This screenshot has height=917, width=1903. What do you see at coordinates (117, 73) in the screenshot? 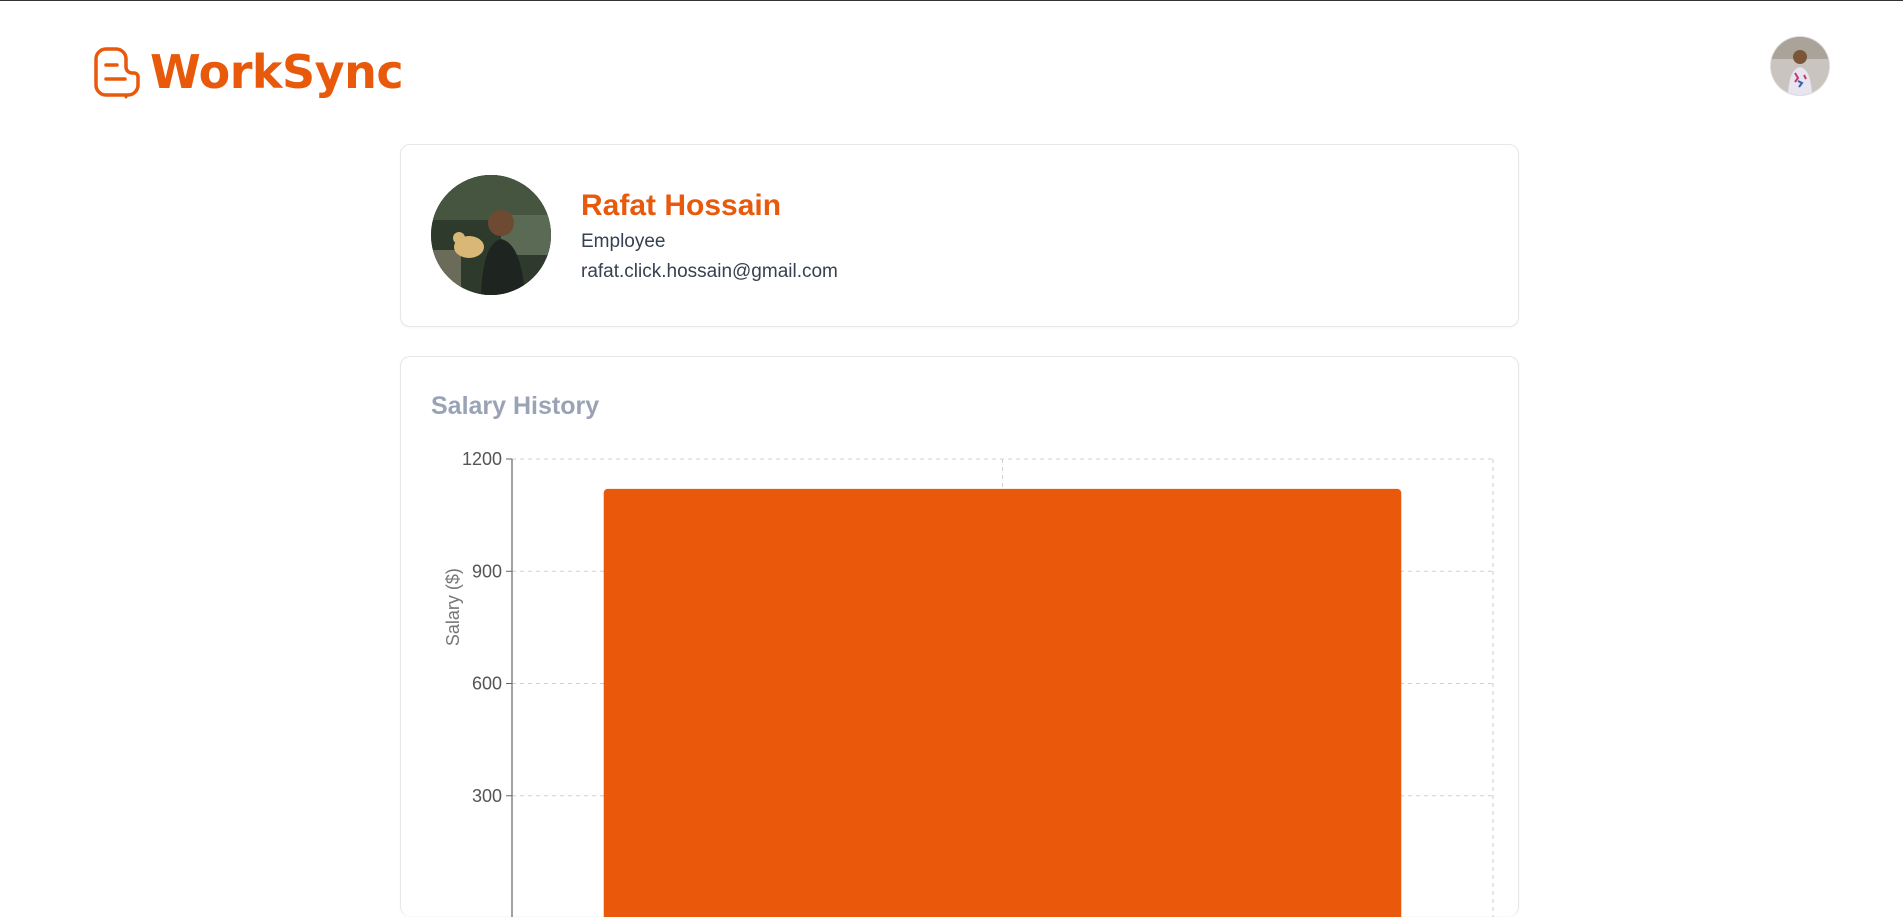
I see `blog-icon` at bounding box center [117, 73].